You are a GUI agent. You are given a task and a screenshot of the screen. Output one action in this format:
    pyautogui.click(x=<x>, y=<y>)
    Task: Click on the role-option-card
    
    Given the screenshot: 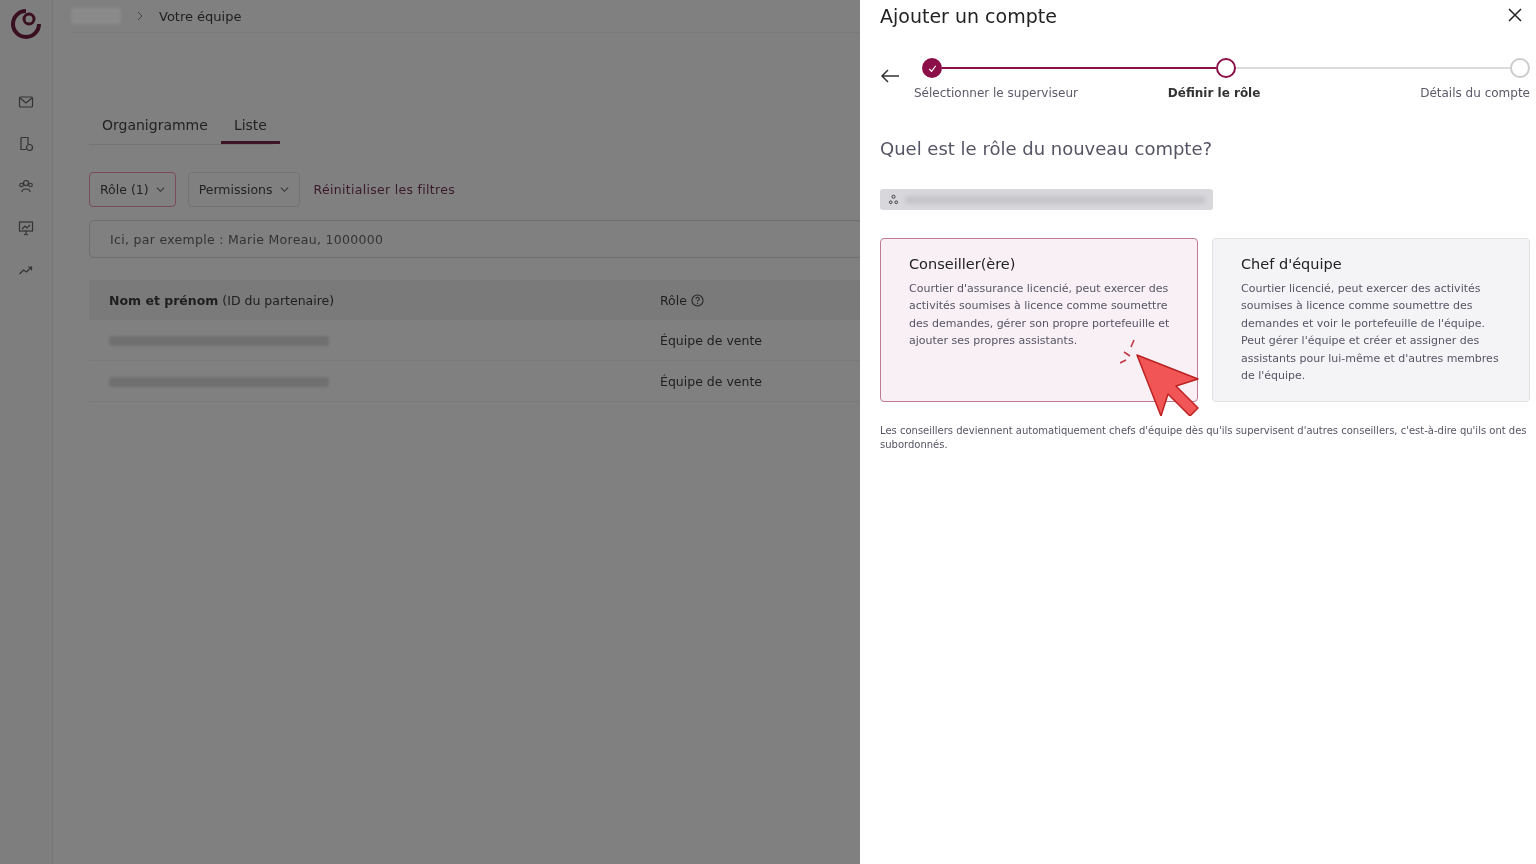 What is the action you would take?
    pyautogui.click(x=1371, y=320)
    